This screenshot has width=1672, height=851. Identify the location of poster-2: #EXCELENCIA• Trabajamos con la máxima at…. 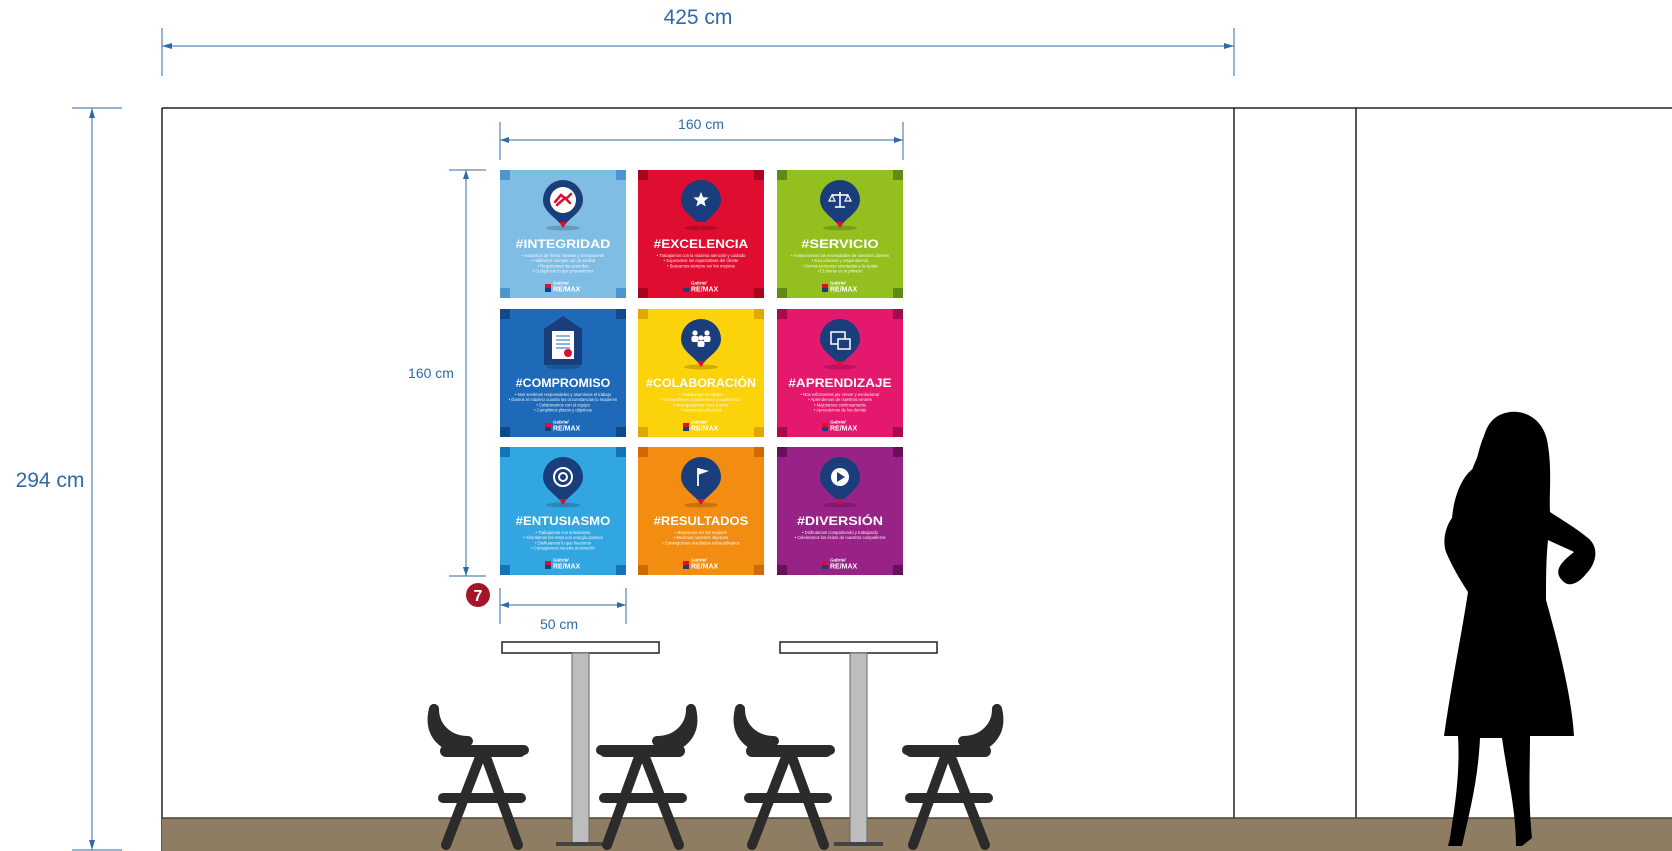
(701, 234).